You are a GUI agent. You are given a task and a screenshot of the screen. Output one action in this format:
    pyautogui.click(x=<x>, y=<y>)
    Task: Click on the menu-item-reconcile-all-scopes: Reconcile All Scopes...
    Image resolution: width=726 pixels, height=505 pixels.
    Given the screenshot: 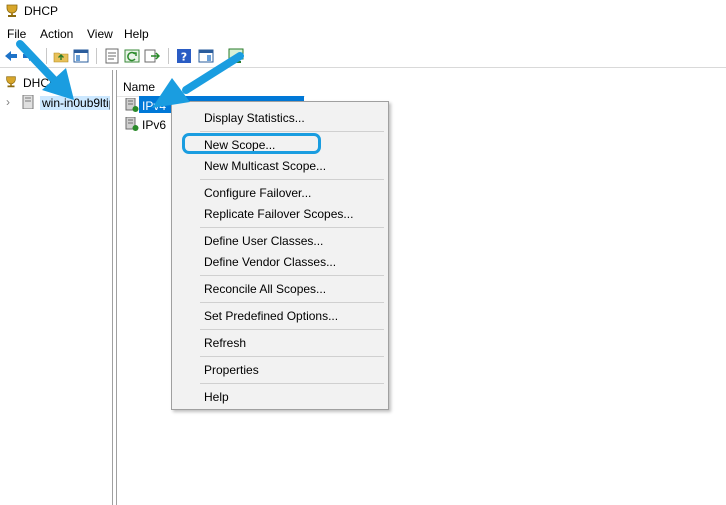 What is the action you would take?
    pyautogui.click(x=265, y=289)
    